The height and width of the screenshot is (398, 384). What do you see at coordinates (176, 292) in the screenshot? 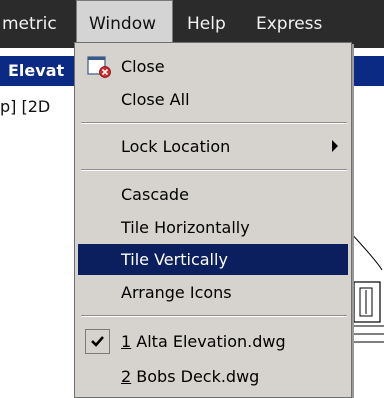
I see `menu-item-label: Arrange Icons` at bounding box center [176, 292].